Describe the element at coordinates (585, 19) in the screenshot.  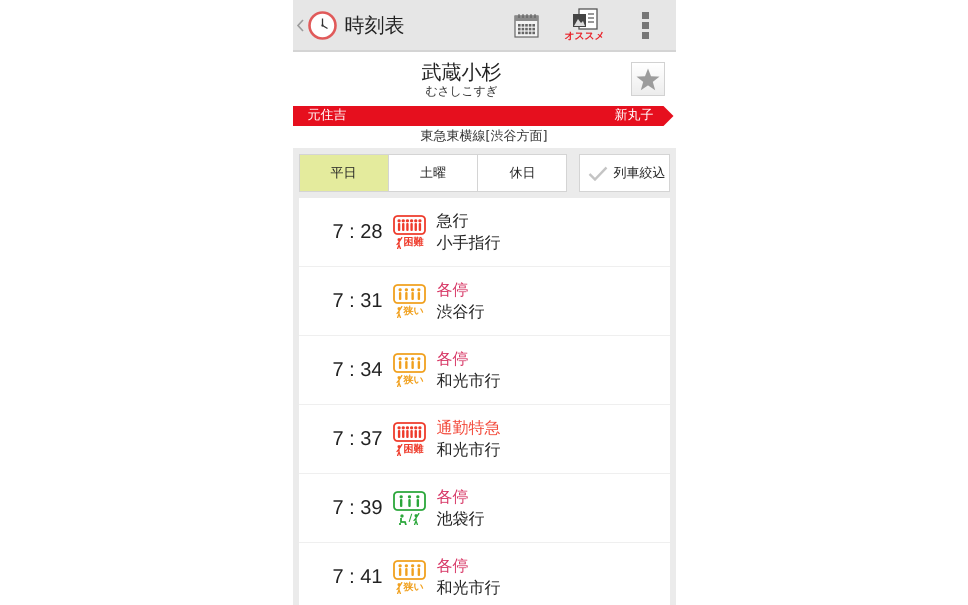
I see `picture-document-icon` at that location.